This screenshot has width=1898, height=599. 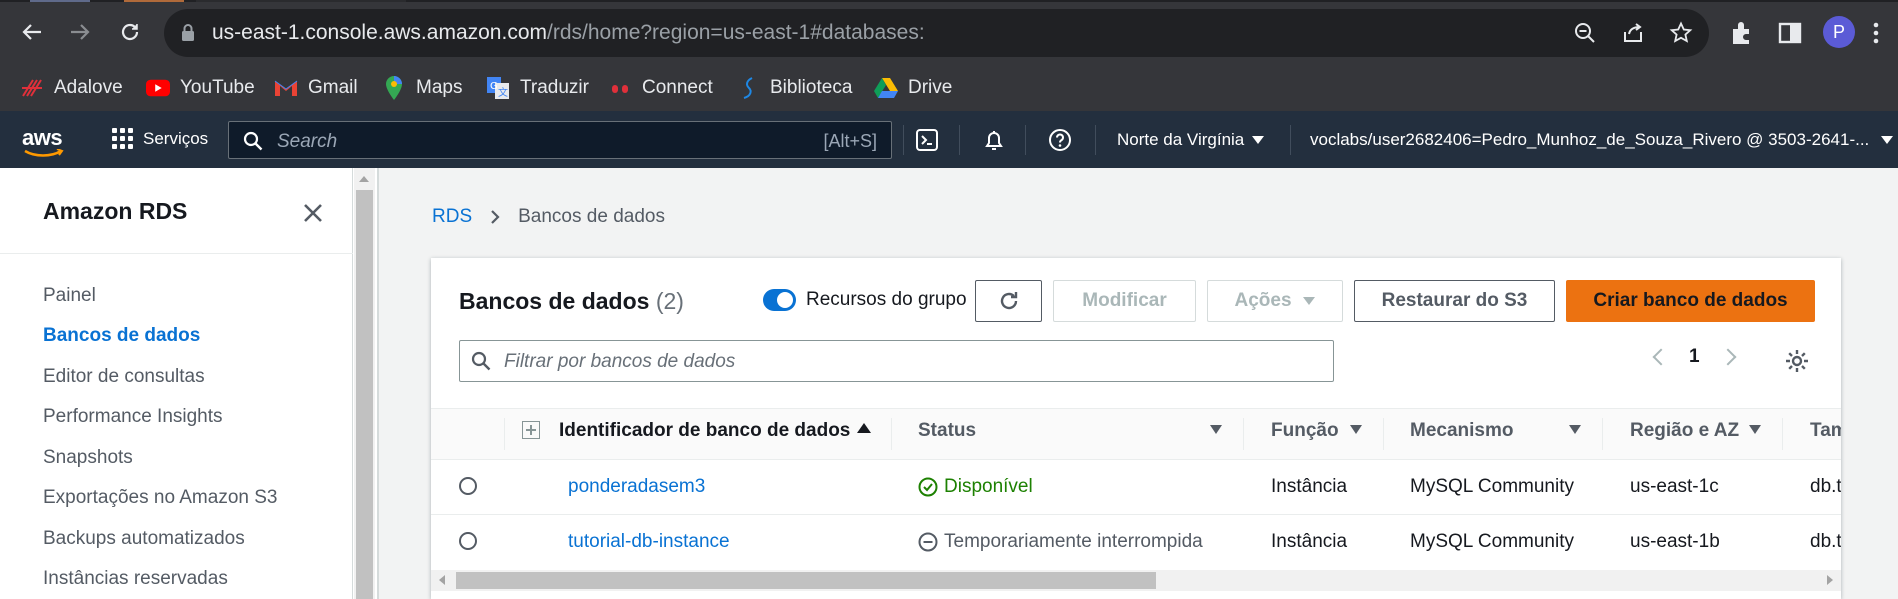 What do you see at coordinates (188, 32) in the screenshot?
I see `lock-icon` at bounding box center [188, 32].